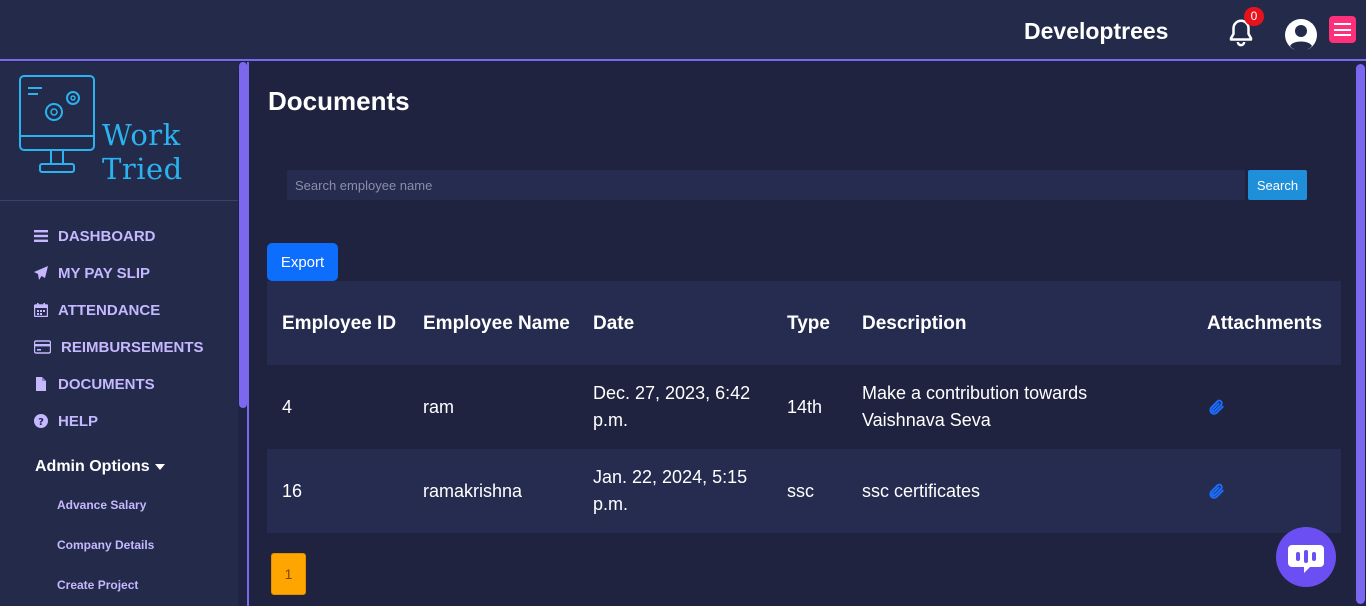 The height and width of the screenshot is (606, 1366). What do you see at coordinates (107, 236) in the screenshot?
I see `sidebar-item-label: DASHBOARD` at bounding box center [107, 236].